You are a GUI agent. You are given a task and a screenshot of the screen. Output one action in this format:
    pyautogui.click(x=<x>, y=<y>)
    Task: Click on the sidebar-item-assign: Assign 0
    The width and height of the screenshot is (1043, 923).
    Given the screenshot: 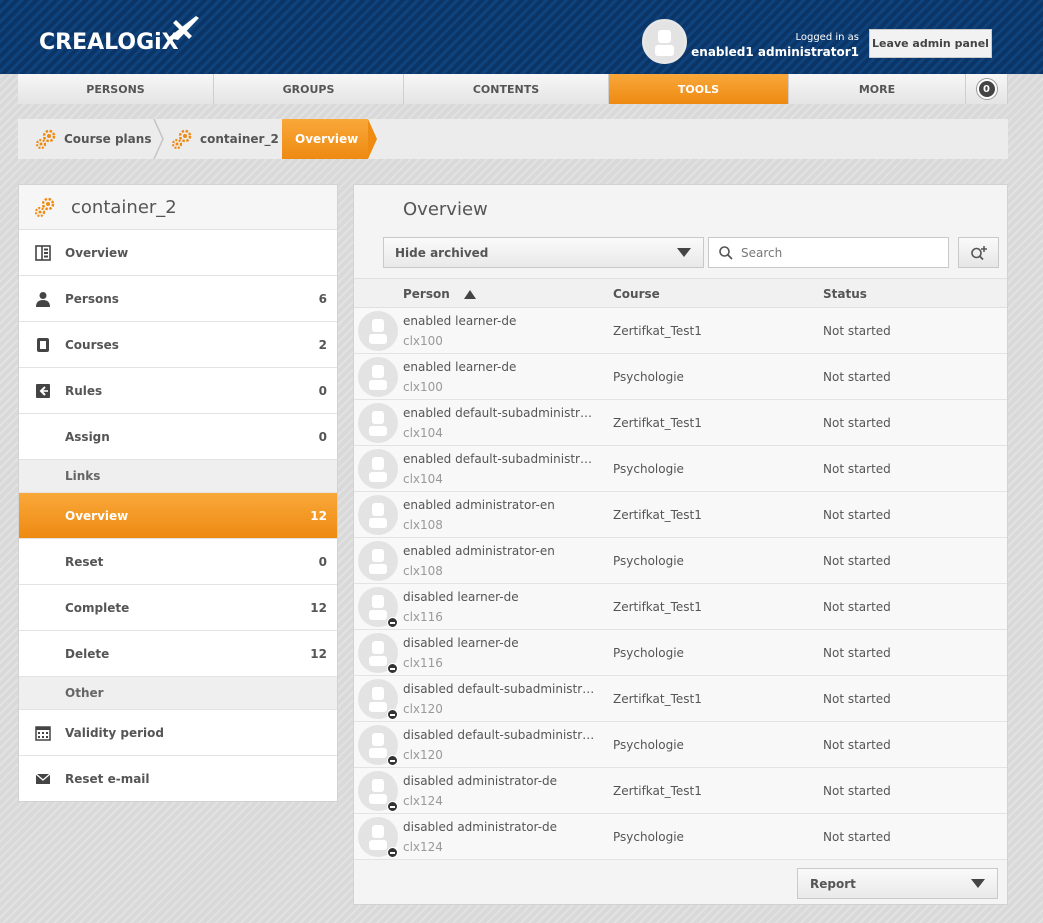 What is the action you would take?
    pyautogui.click(x=178, y=437)
    